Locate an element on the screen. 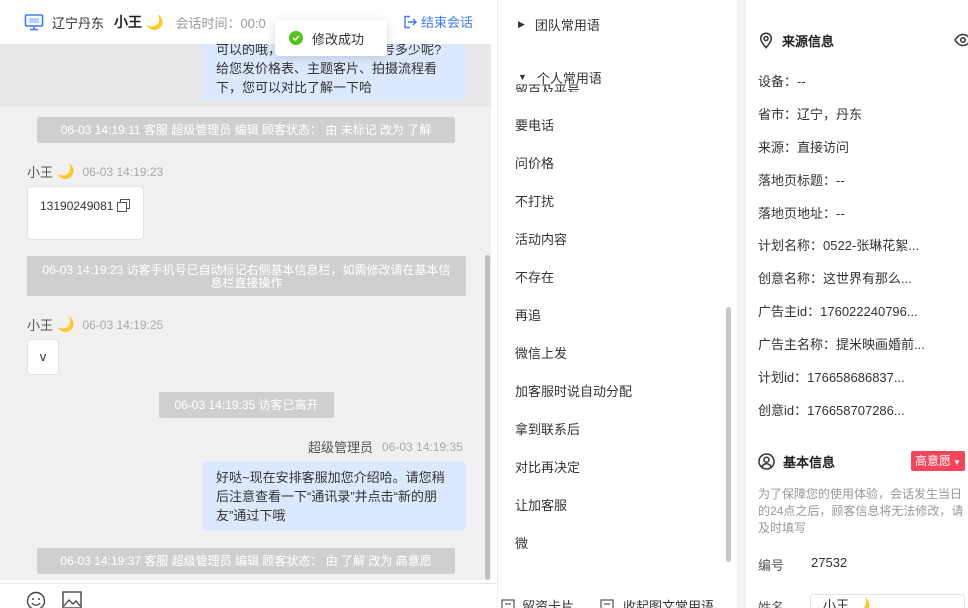  info-field-source: 来源：直接访问 is located at coordinates (803, 146).